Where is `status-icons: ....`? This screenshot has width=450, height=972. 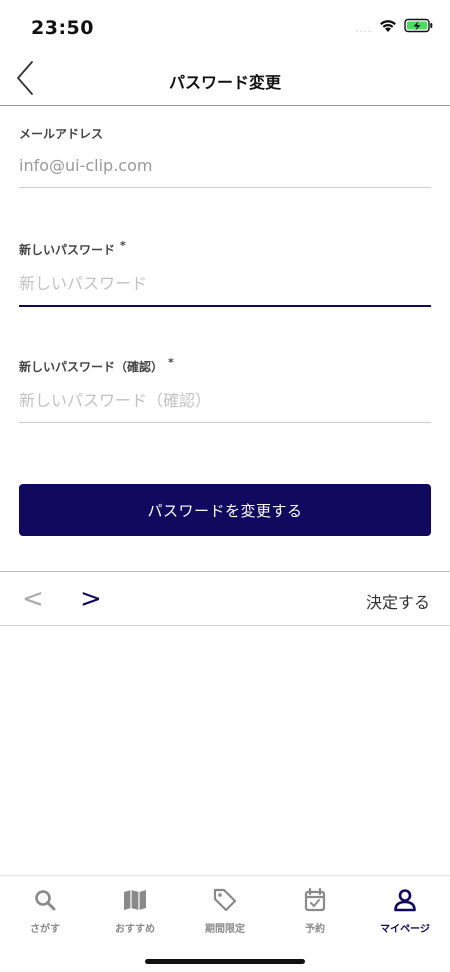 status-icons: .... is located at coordinates (394, 27).